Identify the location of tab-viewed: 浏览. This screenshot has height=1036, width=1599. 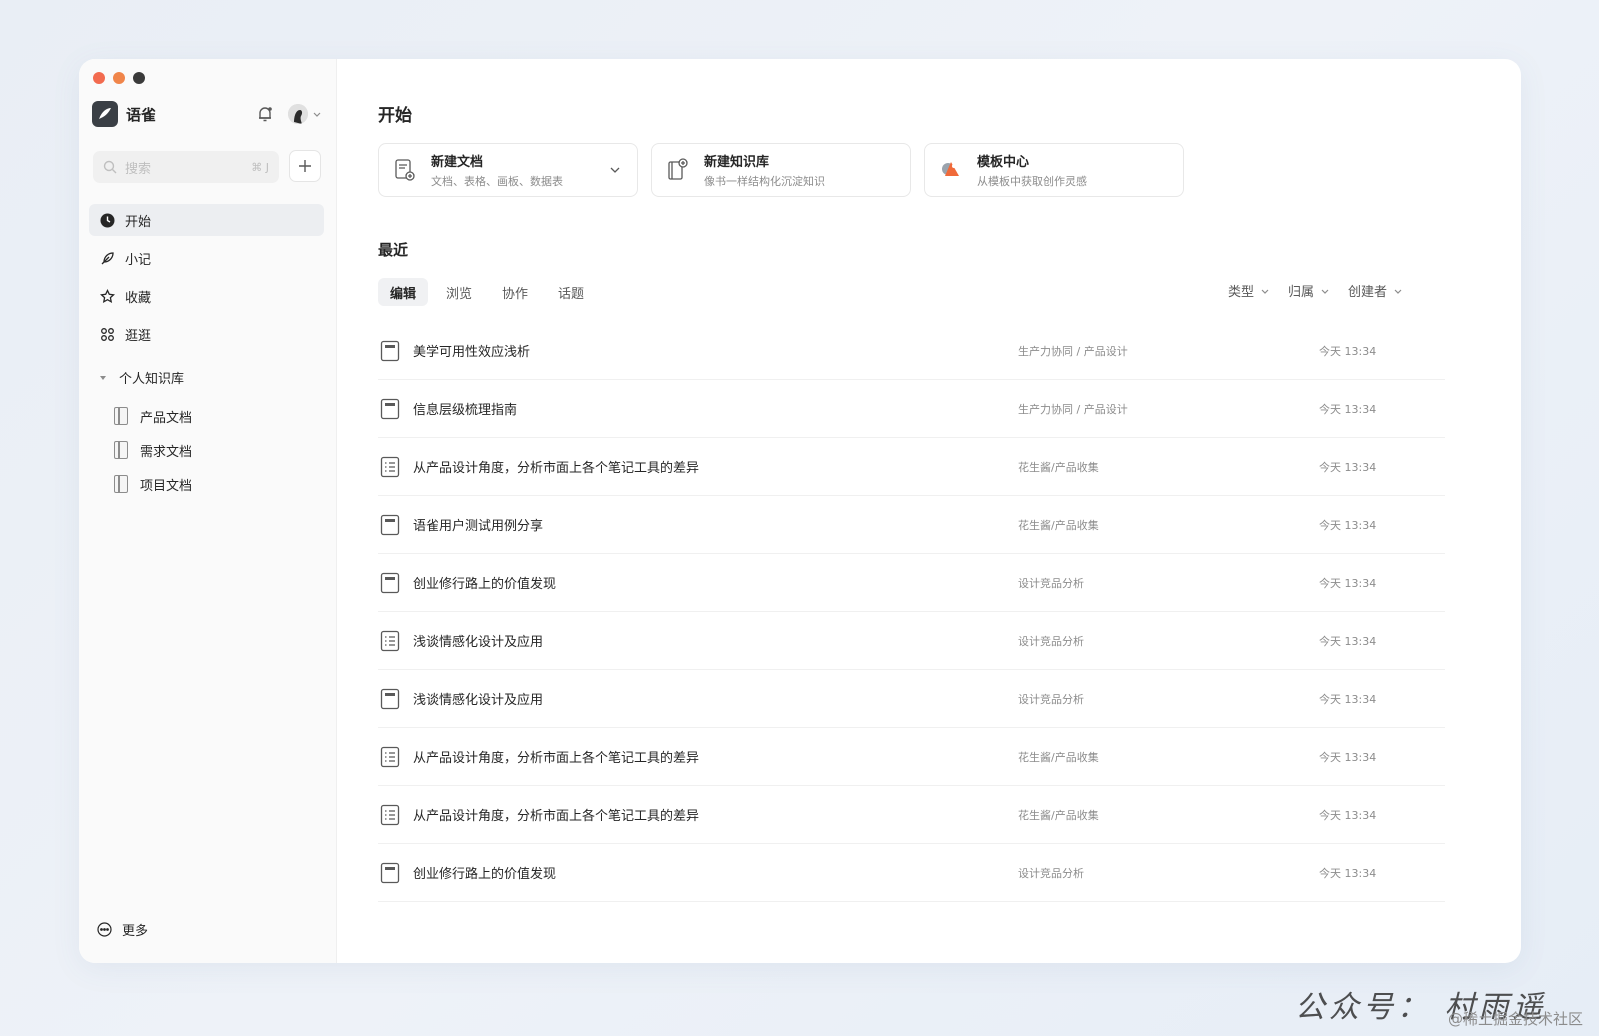
(459, 292).